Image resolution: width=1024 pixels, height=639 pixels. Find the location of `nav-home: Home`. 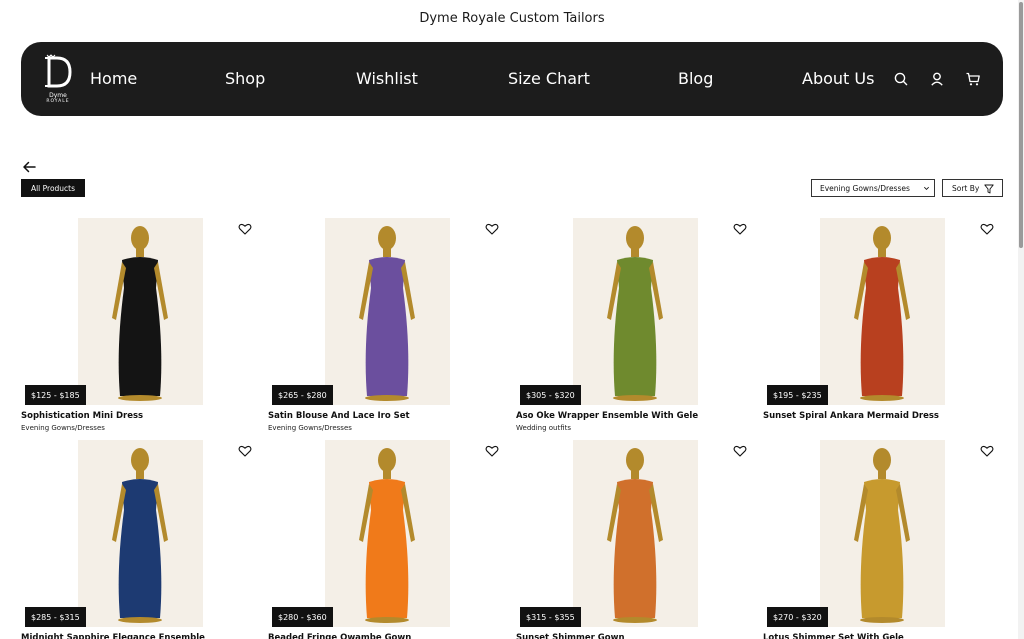

nav-home: Home is located at coordinates (113, 79).